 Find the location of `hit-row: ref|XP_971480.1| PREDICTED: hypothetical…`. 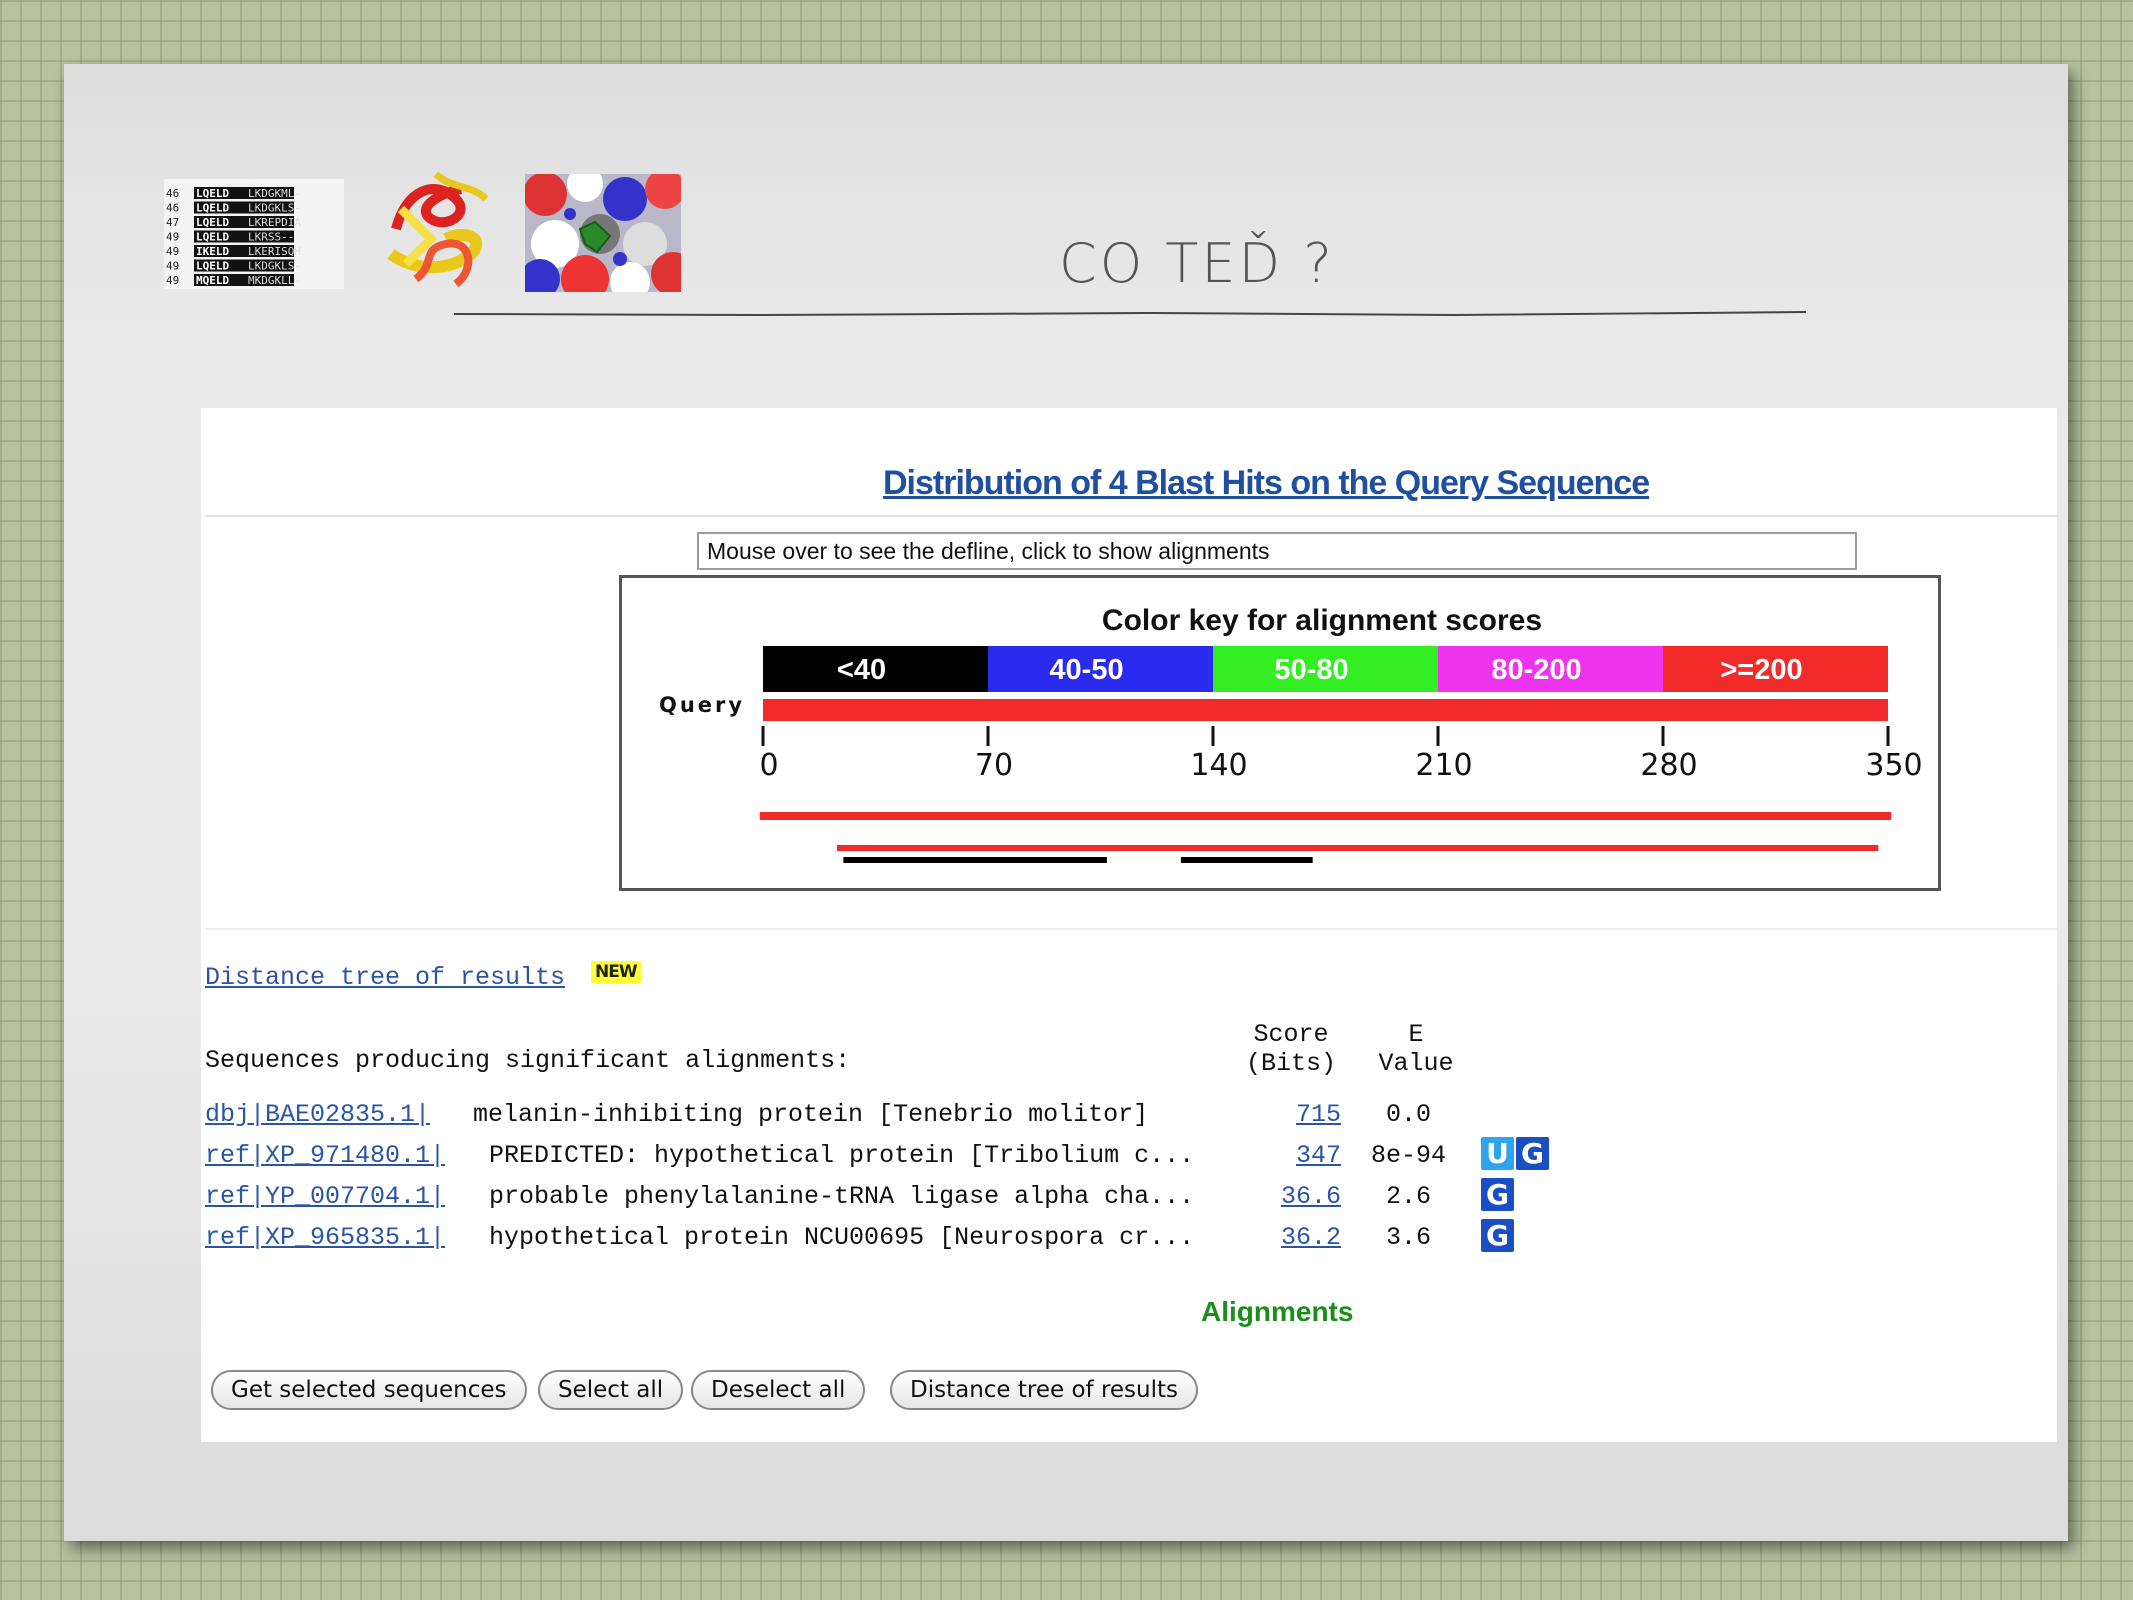

hit-row: ref|XP_971480.1| PREDICTED: hypothetical… is located at coordinates (1001, 1157).